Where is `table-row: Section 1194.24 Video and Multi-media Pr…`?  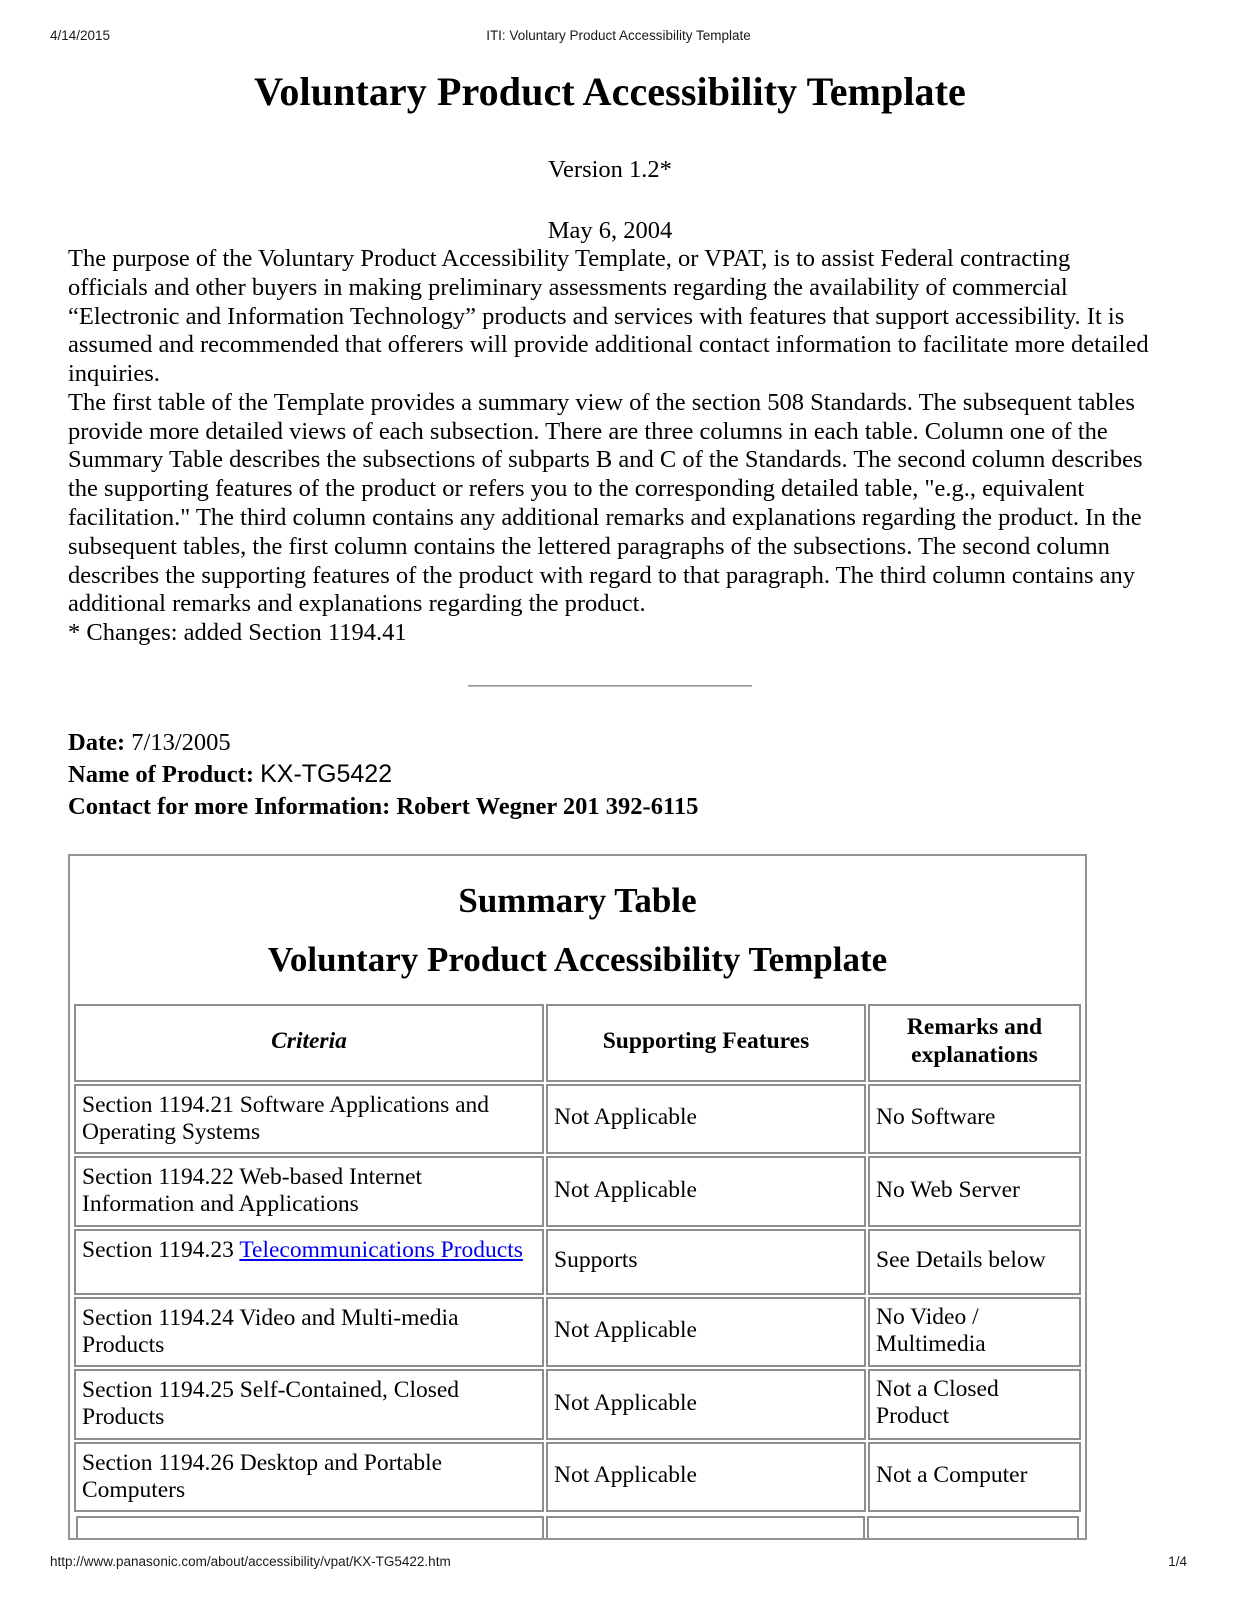
table-row: Section 1194.24 Video and Multi-media Pr… is located at coordinates (577, 1332).